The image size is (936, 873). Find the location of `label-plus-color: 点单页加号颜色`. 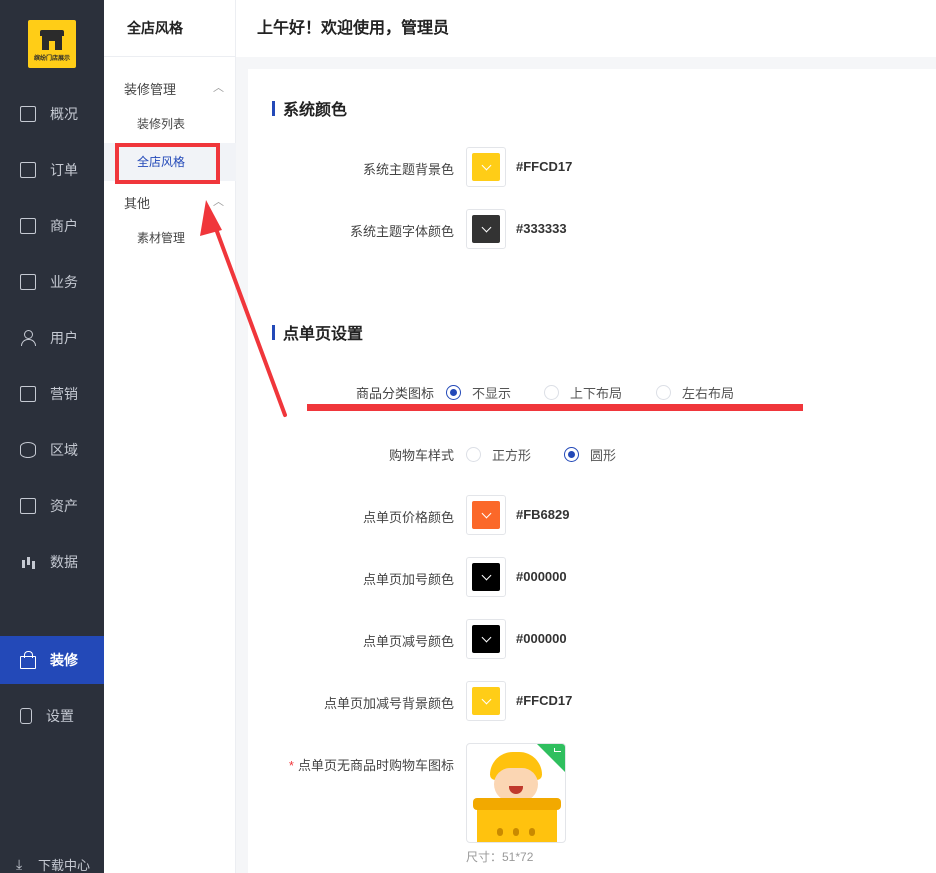

label-plus-color: 点单页加号颜色 is located at coordinates (408, 579).